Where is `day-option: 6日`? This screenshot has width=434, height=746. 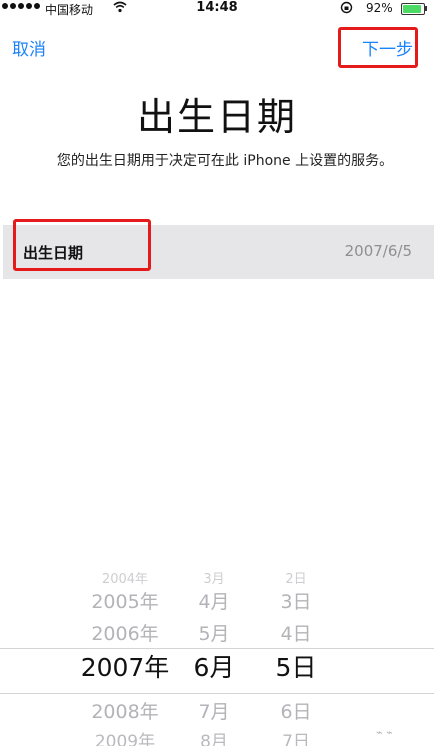
day-option: 6日 is located at coordinates (296, 710).